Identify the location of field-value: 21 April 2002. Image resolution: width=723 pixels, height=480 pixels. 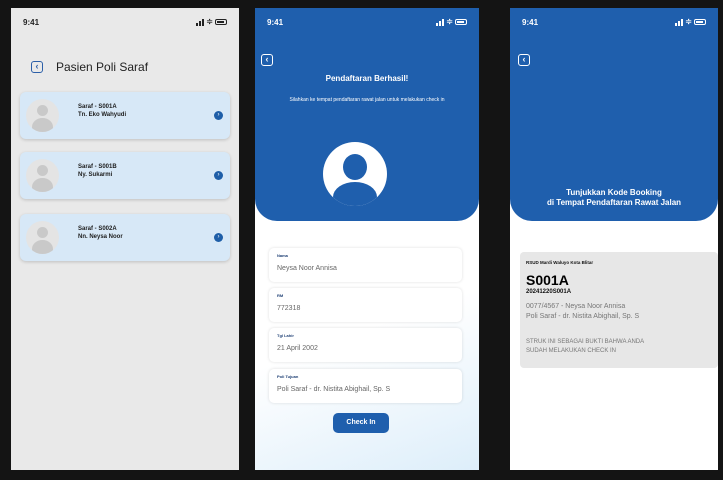
(297, 348).